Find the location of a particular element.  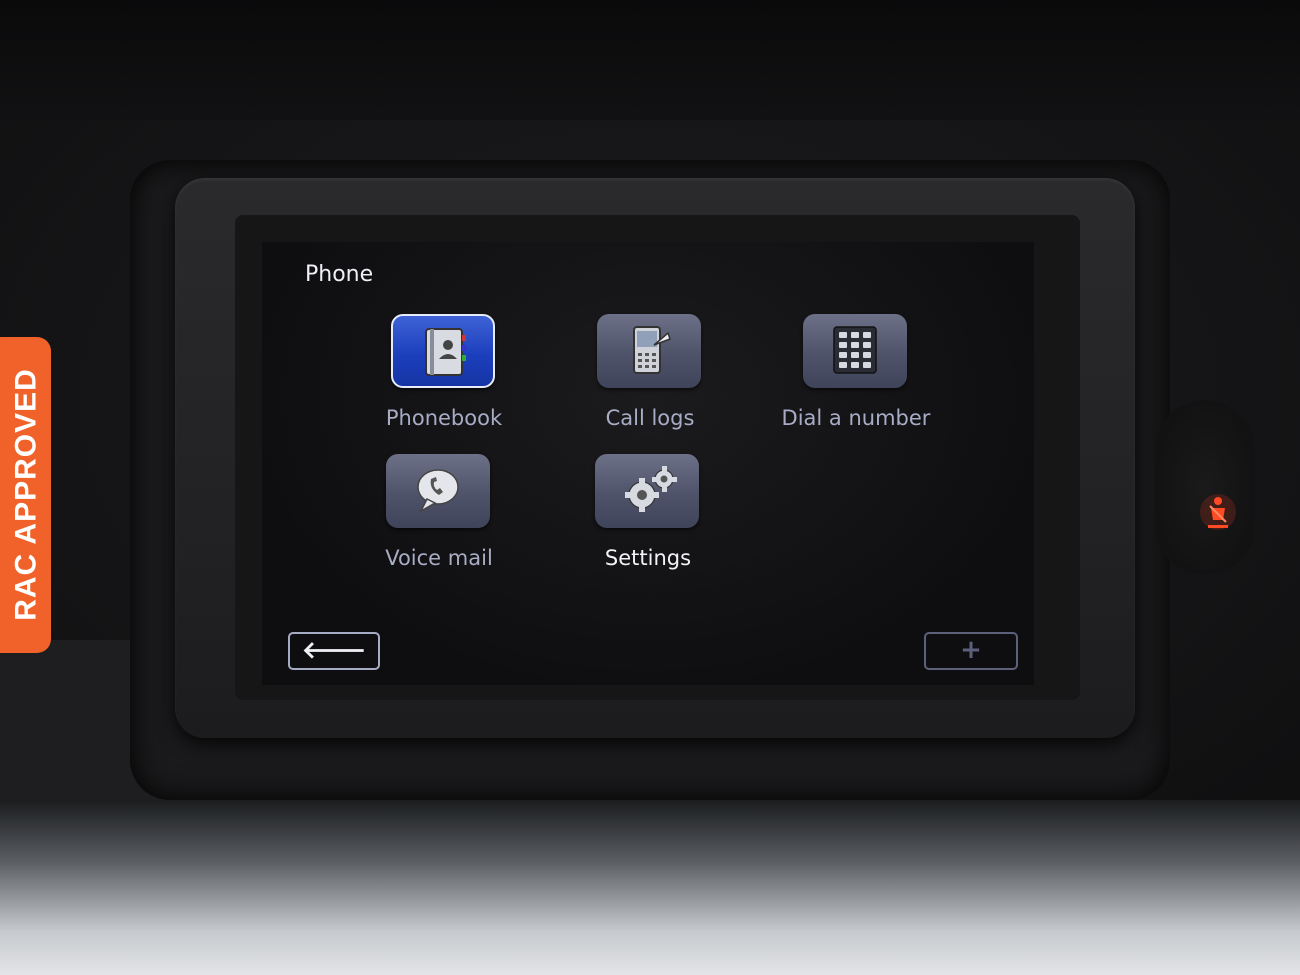

back-arrow-icon: 🡐 is located at coordinates (334, 650).